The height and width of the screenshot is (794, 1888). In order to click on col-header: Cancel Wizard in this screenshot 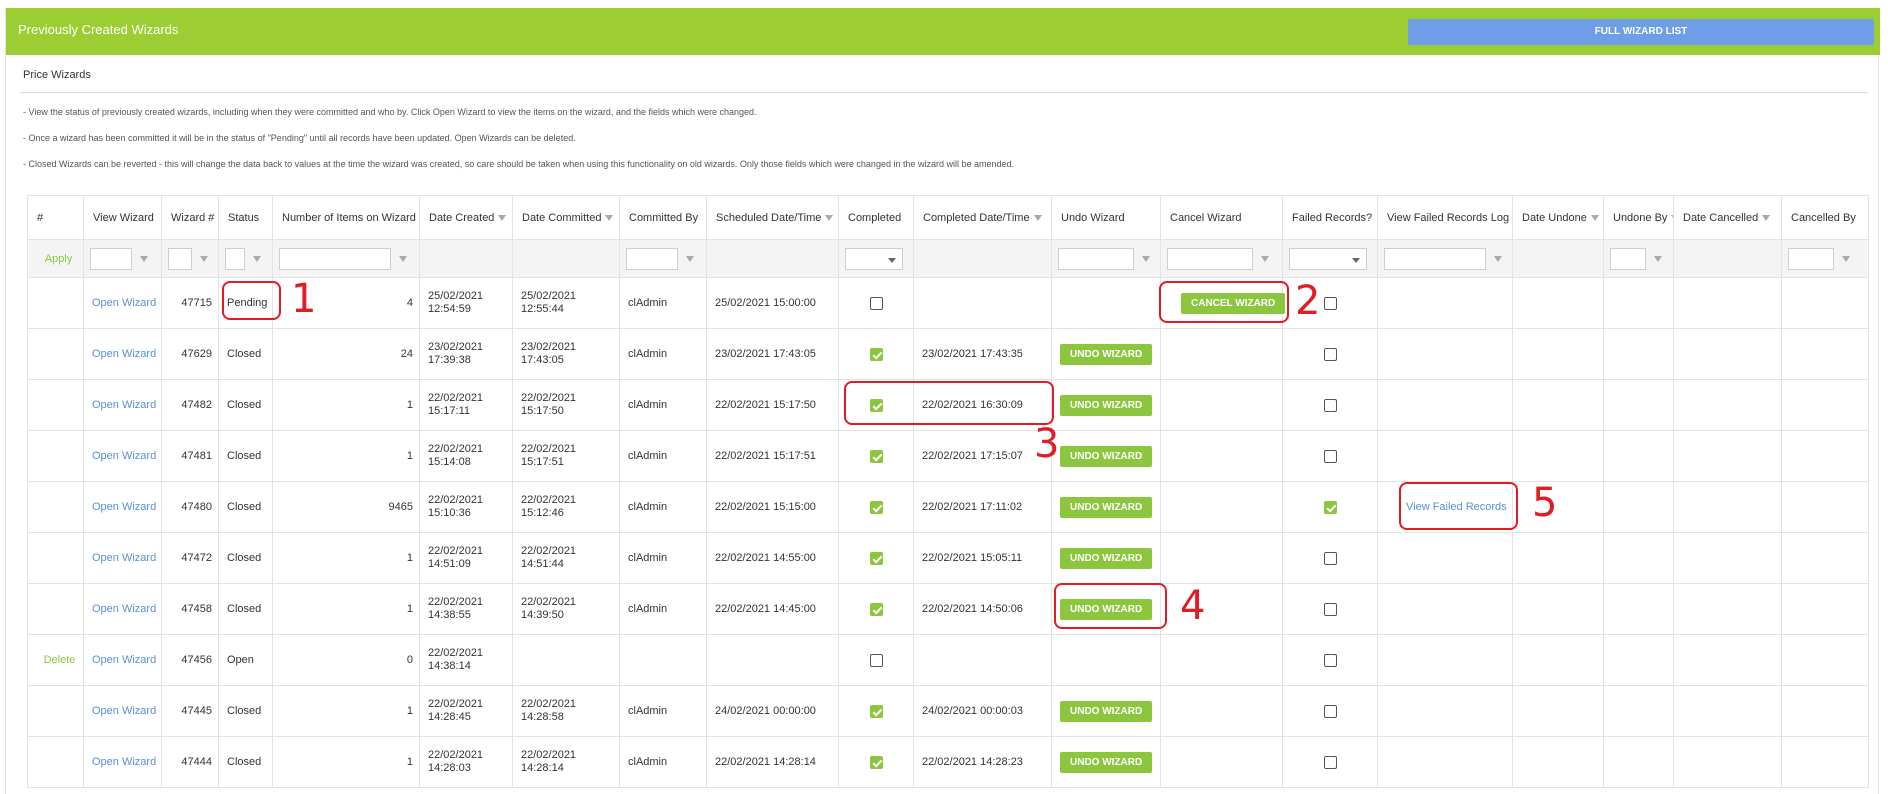, I will do `click(1221, 217)`.